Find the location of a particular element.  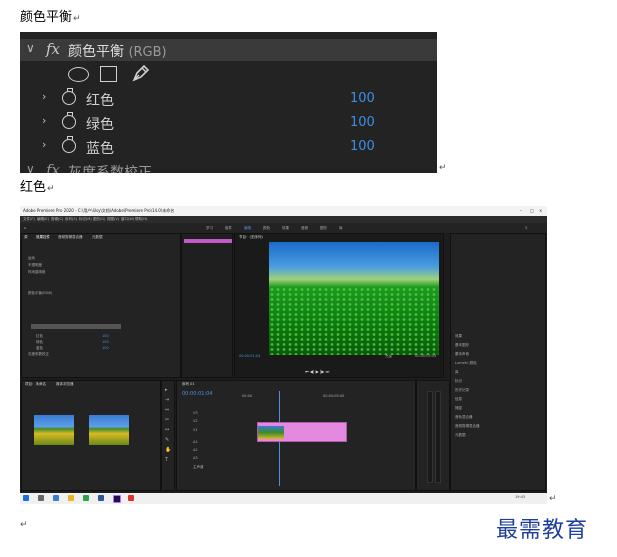

word-icon is located at coordinates (101, 498).